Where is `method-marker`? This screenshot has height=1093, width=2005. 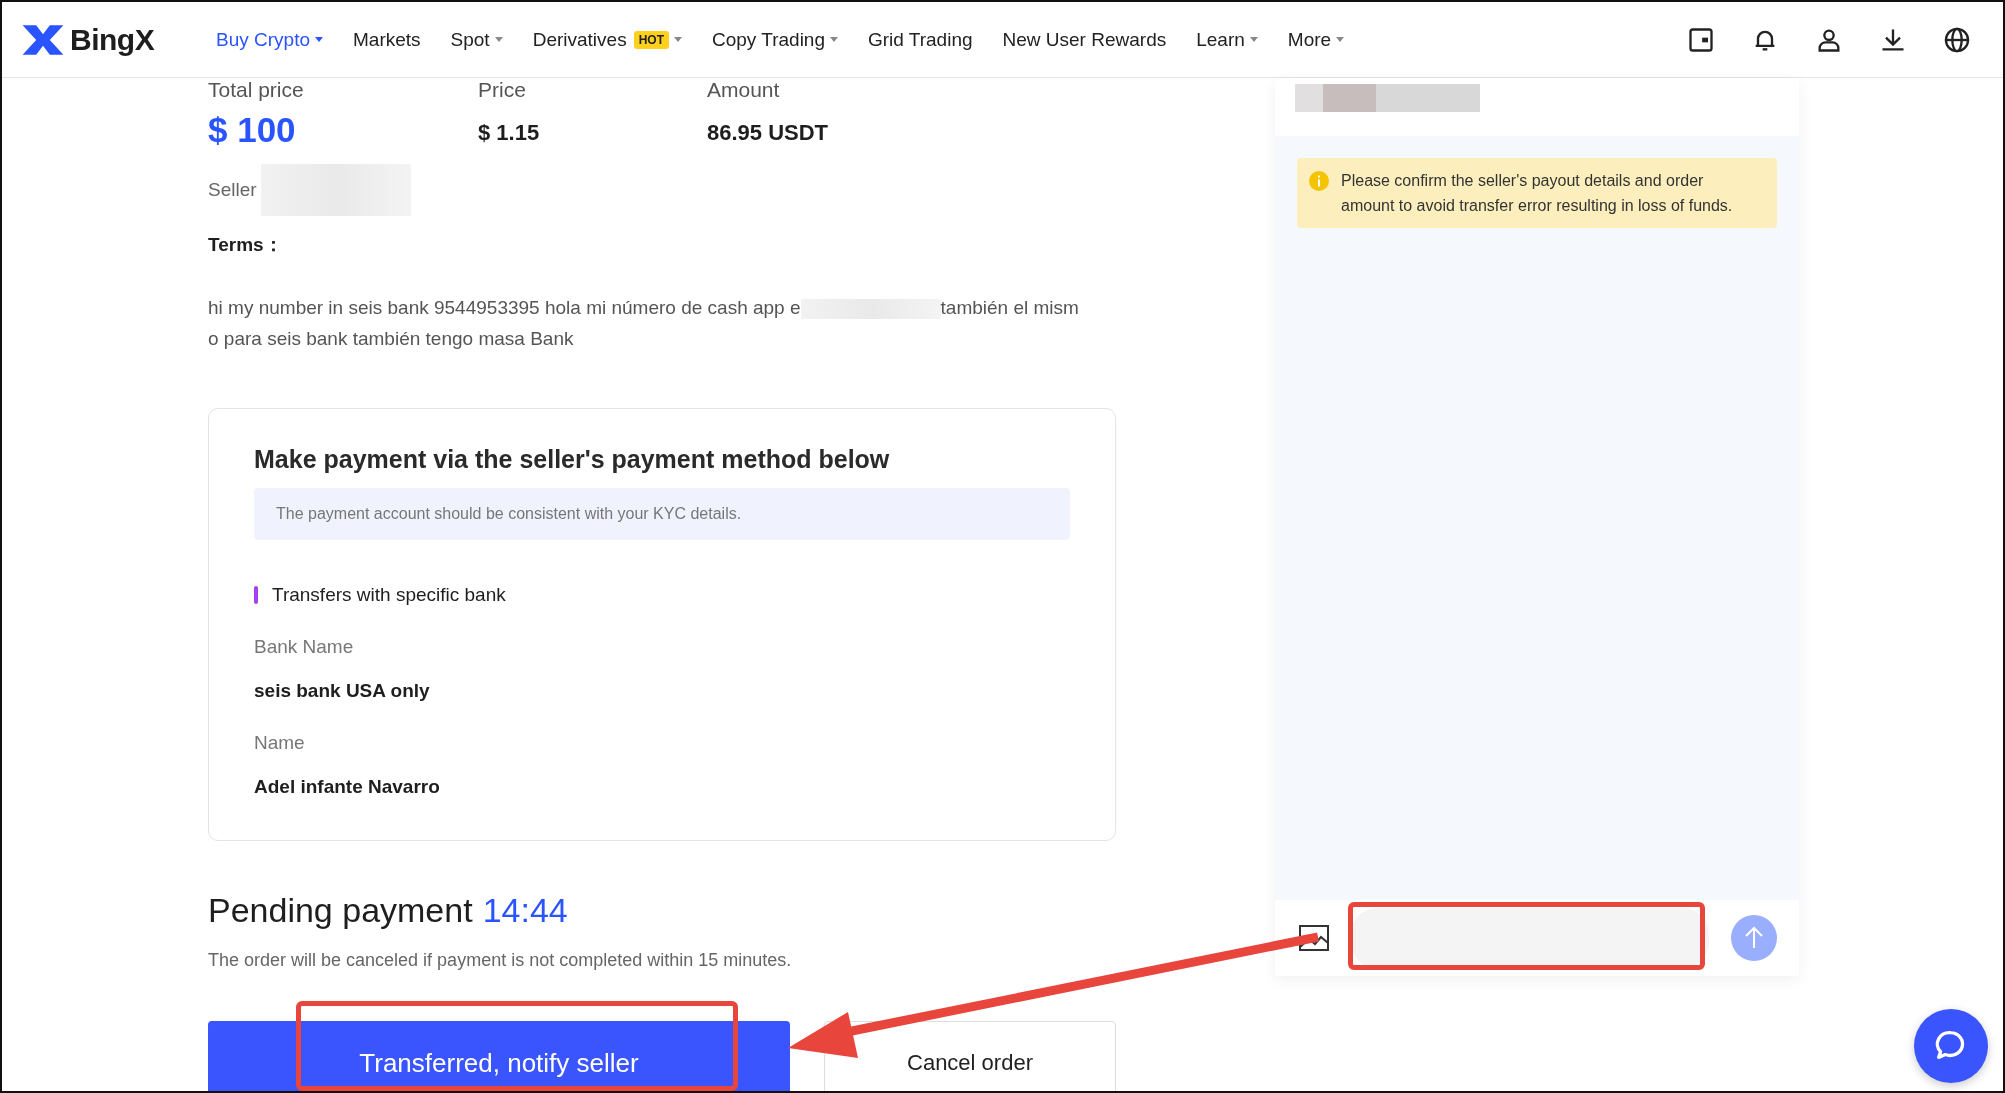 method-marker is located at coordinates (256, 595).